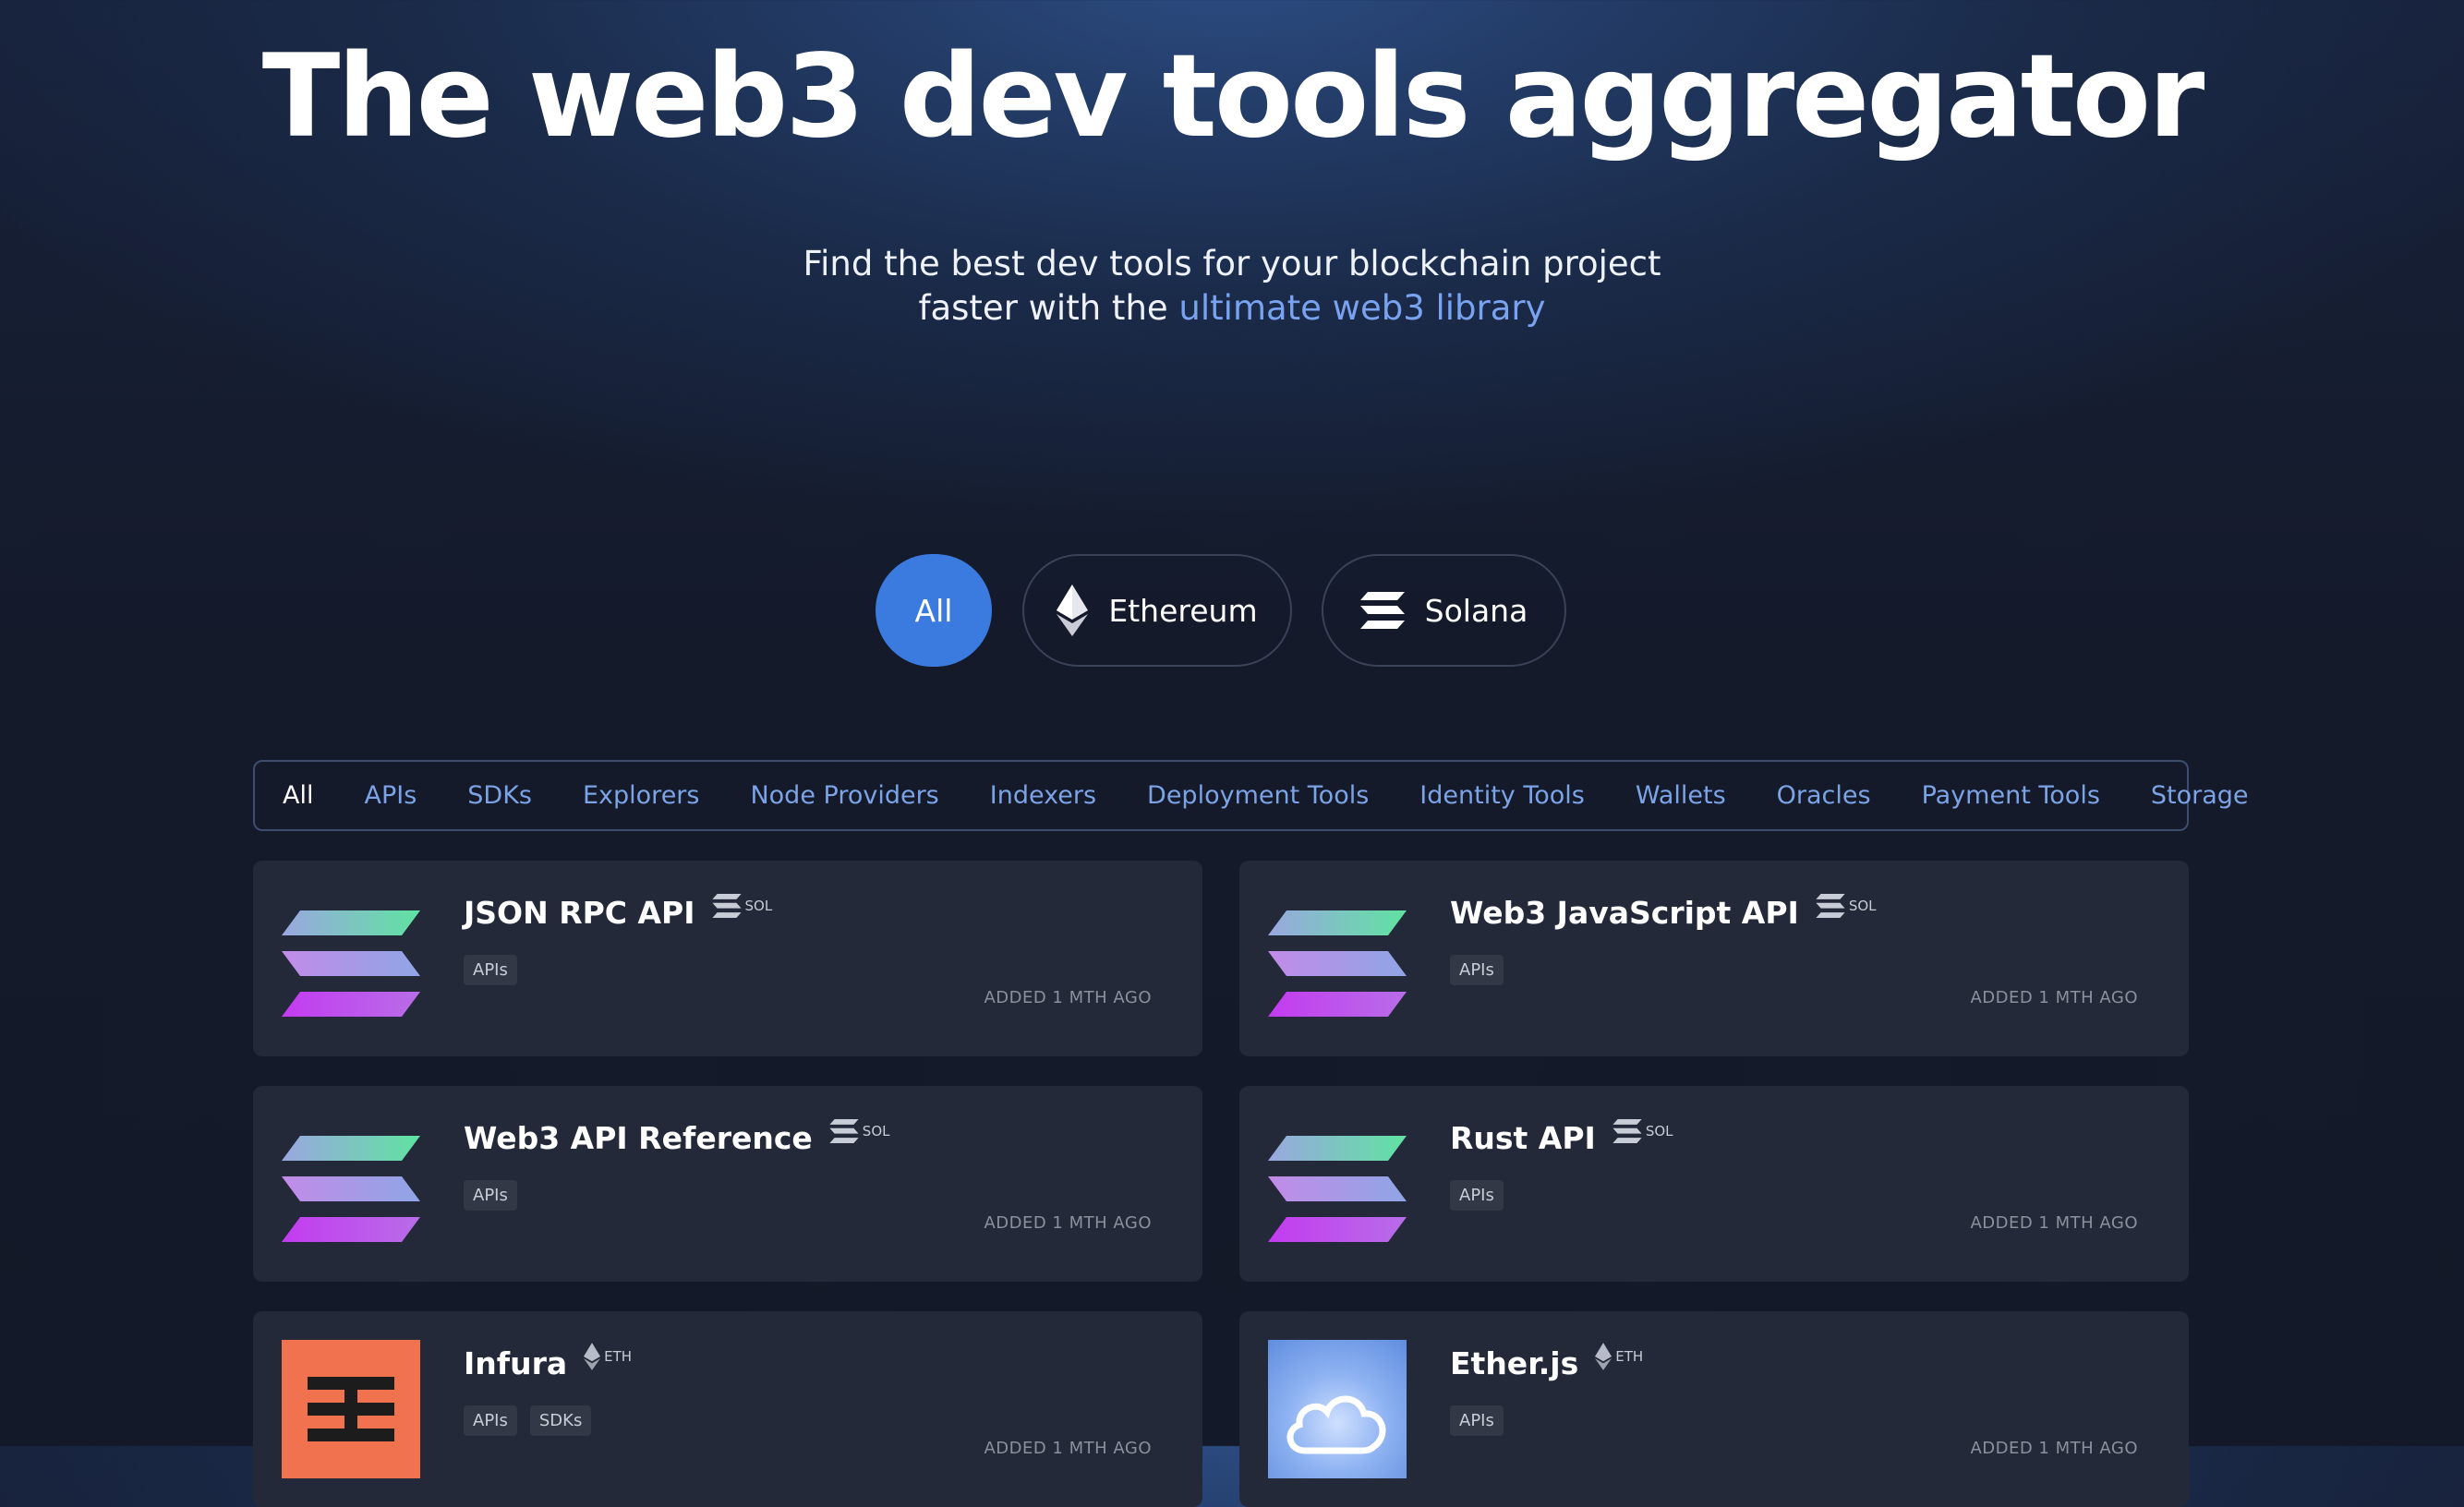 The height and width of the screenshot is (1507, 2464). Describe the element at coordinates (1824, 796) in the screenshot. I see `category-tab-oracles: Oracles` at that location.